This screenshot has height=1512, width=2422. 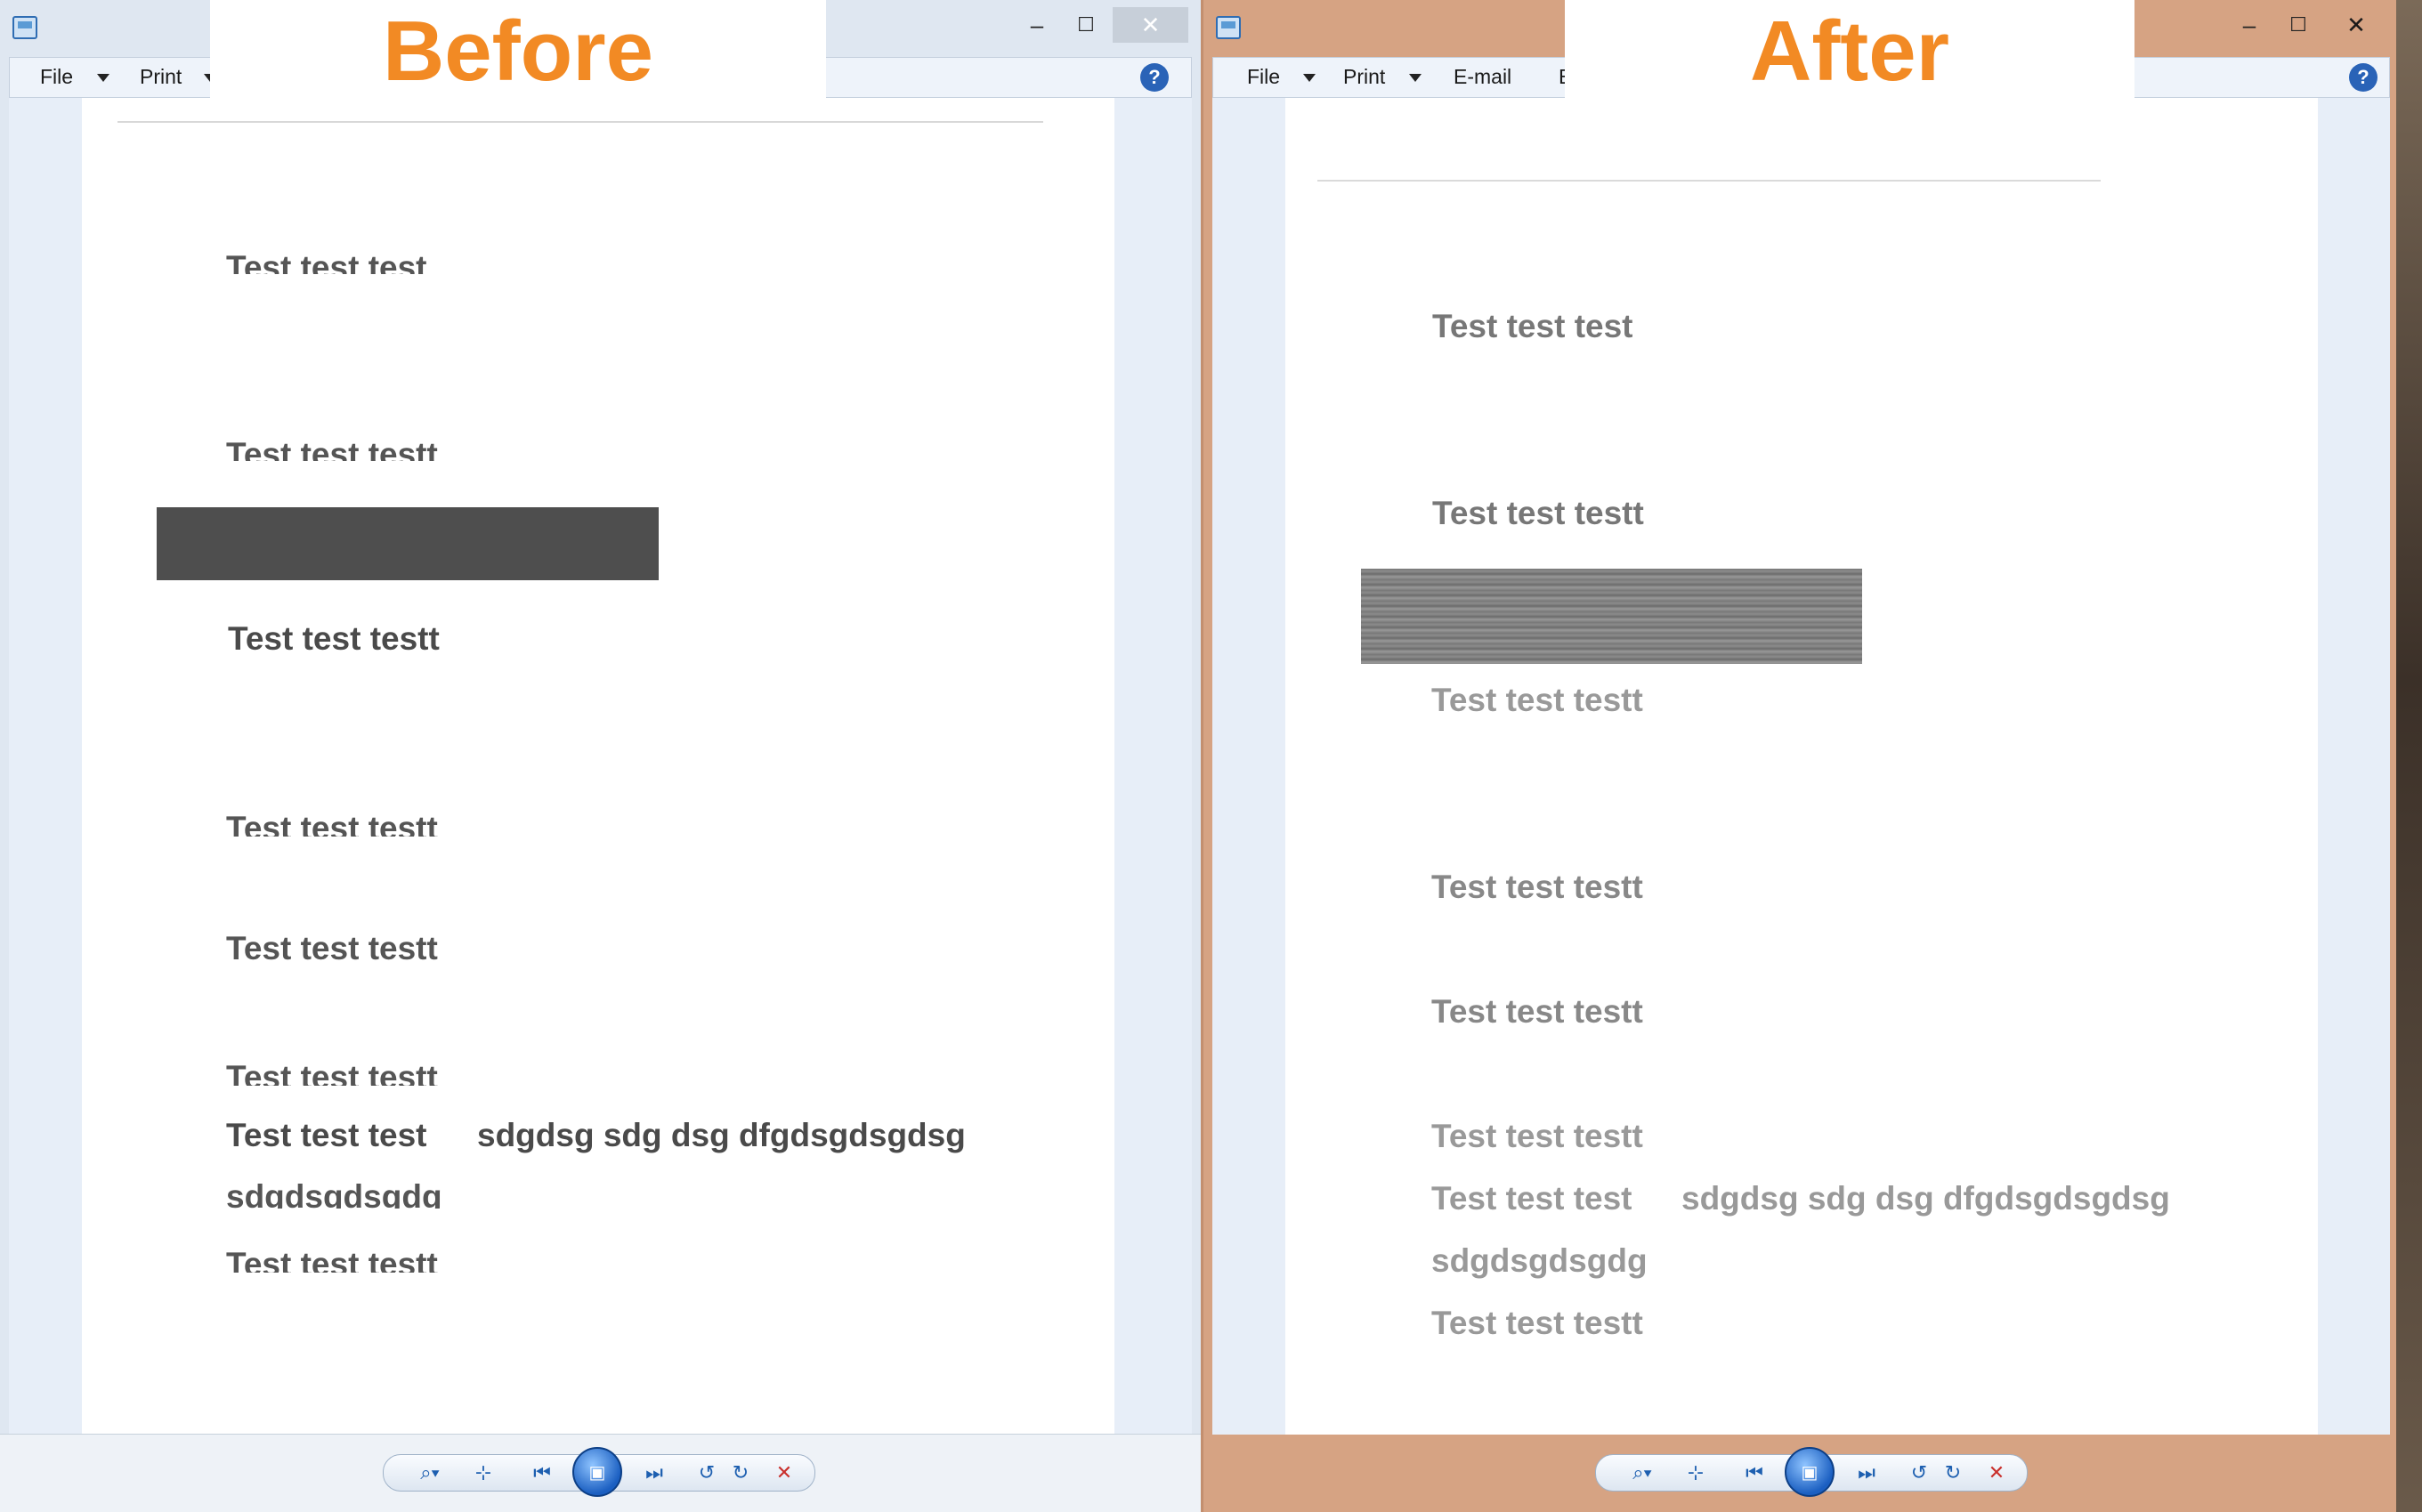 I want to click on before-banner-label: Before, so click(x=518, y=51).